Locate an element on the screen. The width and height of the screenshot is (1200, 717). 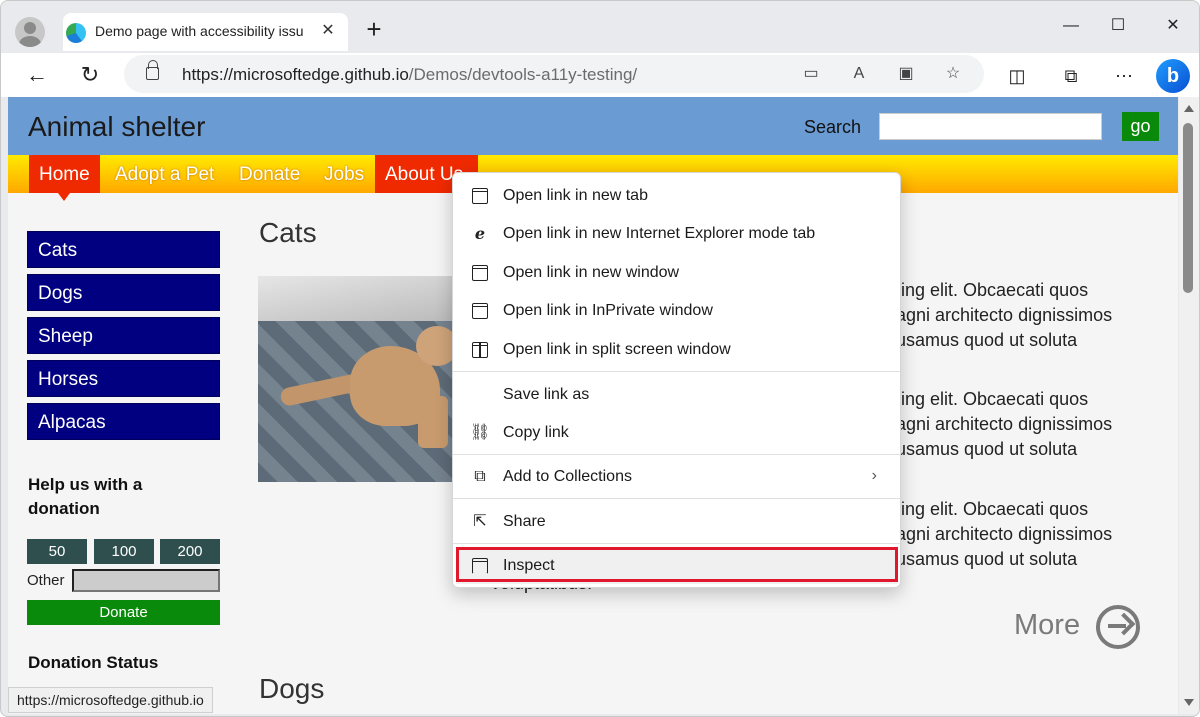
donate-button: Donate is located at coordinates (123, 612).